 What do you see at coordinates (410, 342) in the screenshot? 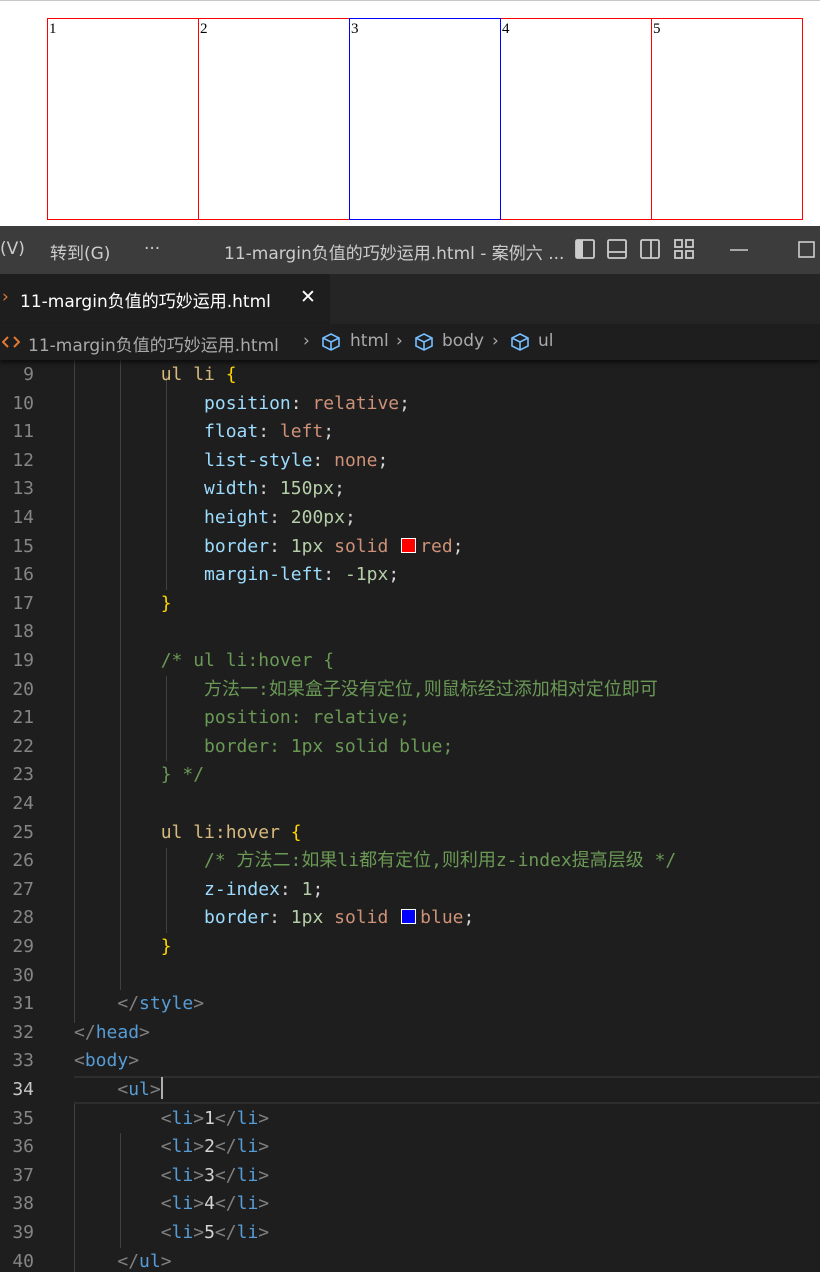
I see `breadcrumb: 11-margin负值的巧妙运用.html › html › body › ul` at bounding box center [410, 342].